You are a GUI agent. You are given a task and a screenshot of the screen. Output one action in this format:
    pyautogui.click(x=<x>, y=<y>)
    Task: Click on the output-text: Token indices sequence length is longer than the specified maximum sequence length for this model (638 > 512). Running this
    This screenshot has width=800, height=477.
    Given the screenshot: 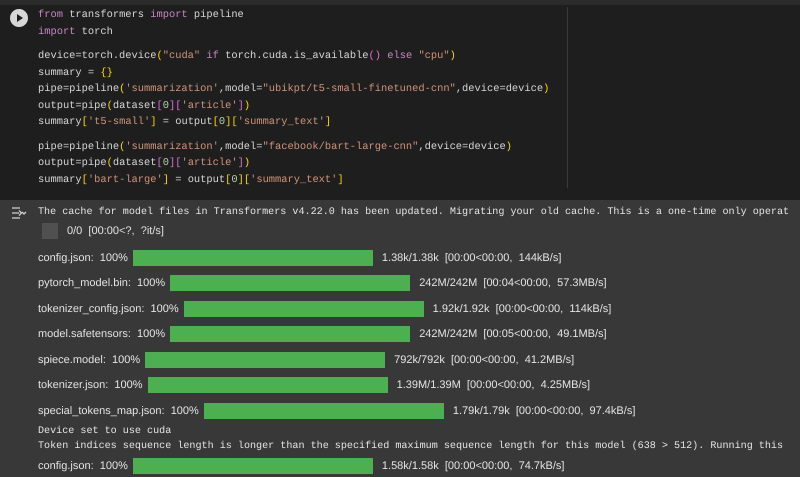 What is the action you would take?
    pyautogui.click(x=411, y=447)
    